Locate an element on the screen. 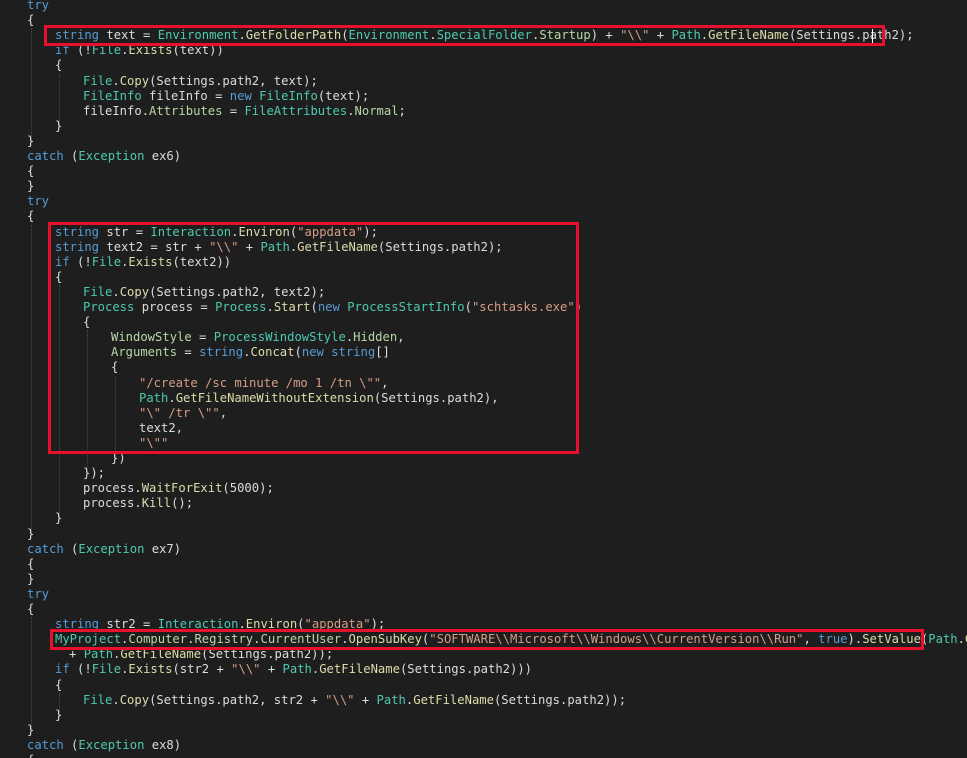 The image size is (967, 758). code-line: catch (Exception ex8) is located at coordinates (104, 745).